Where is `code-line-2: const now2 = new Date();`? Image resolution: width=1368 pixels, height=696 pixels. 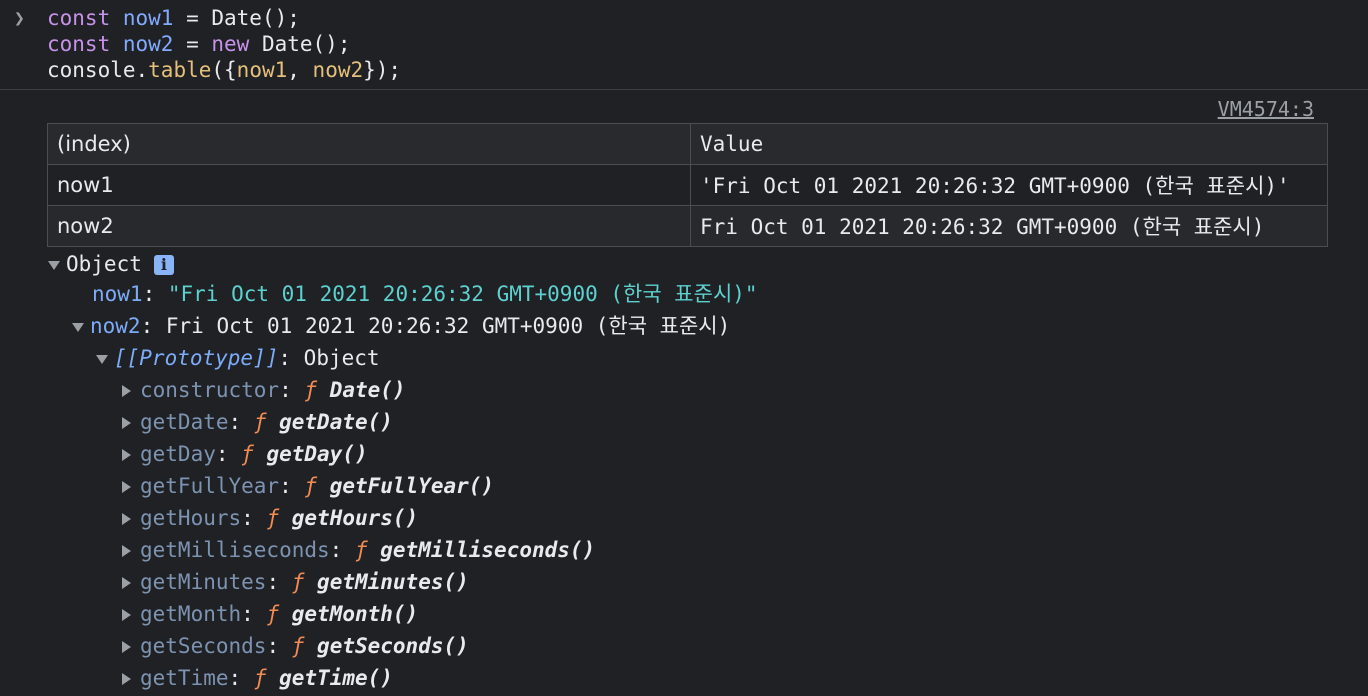 code-line-2: const now2 = new Date(); is located at coordinates (198, 44).